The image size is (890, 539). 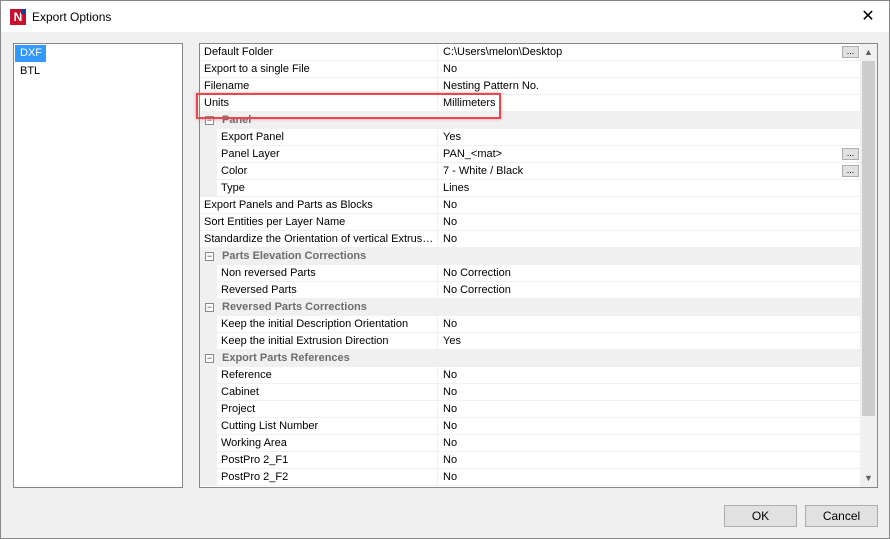 What do you see at coordinates (18, 17) in the screenshot?
I see `app-logo-icon: N` at bounding box center [18, 17].